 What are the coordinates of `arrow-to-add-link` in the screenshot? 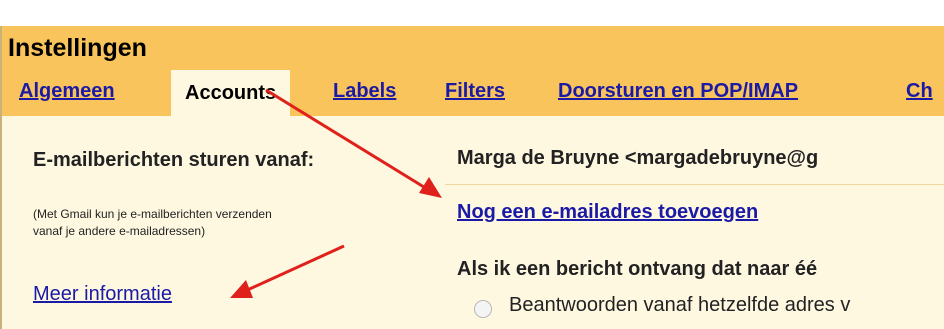 It's located at (353, 143).